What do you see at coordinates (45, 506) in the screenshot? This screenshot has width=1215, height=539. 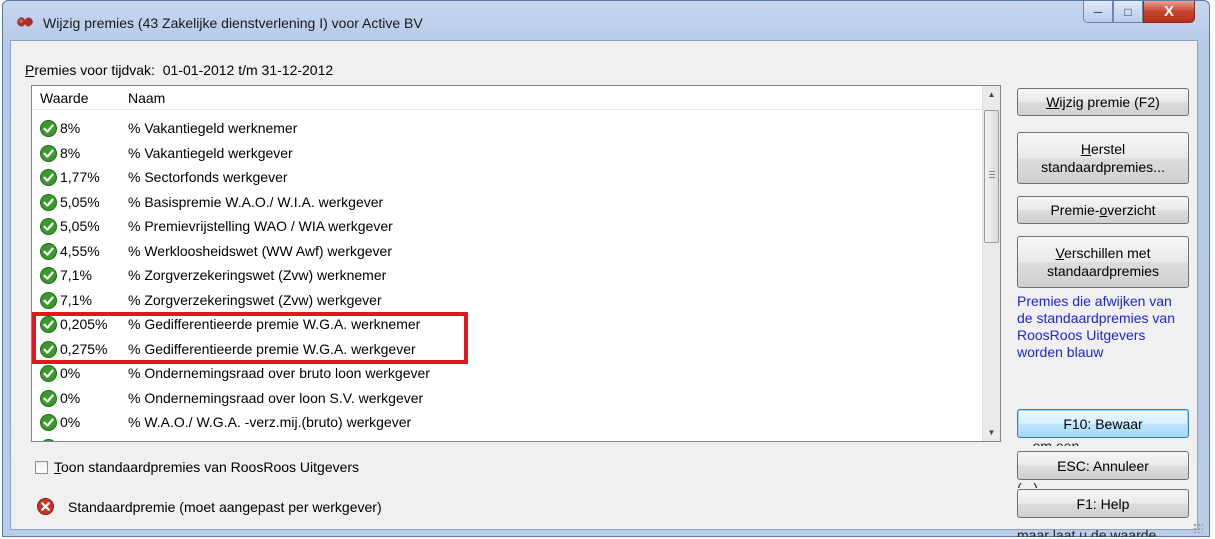 I see `red-x-icon` at bounding box center [45, 506].